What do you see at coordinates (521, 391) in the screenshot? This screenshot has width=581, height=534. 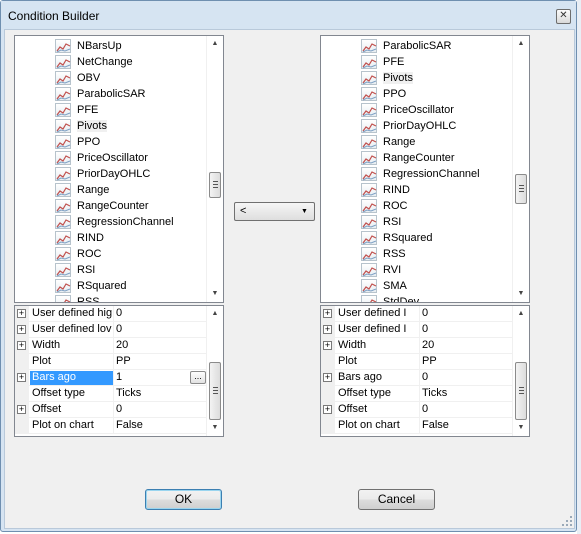 I see `right-grid-scroll-thumb` at bounding box center [521, 391].